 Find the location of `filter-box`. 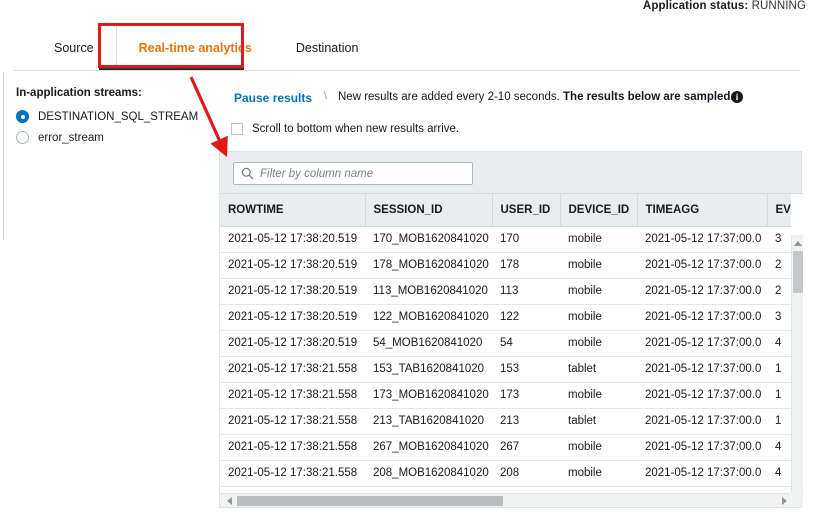

filter-box is located at coordinates (353, 173).